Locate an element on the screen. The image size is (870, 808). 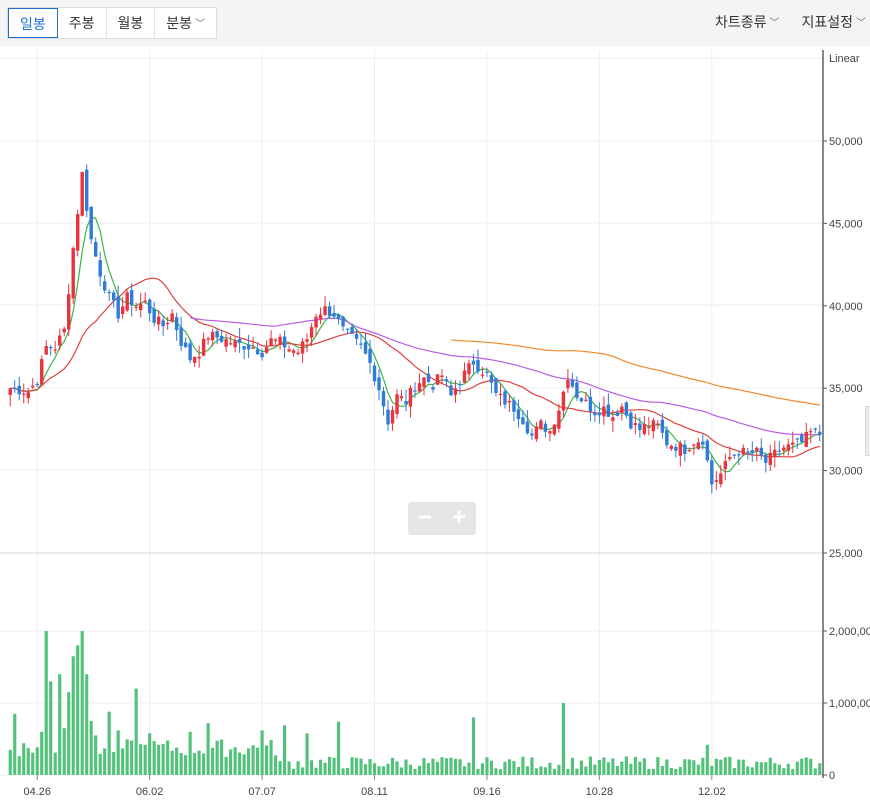
indicator-settings-dropdown: 지표설정 ﹀ is located at coordinates (833, 22).